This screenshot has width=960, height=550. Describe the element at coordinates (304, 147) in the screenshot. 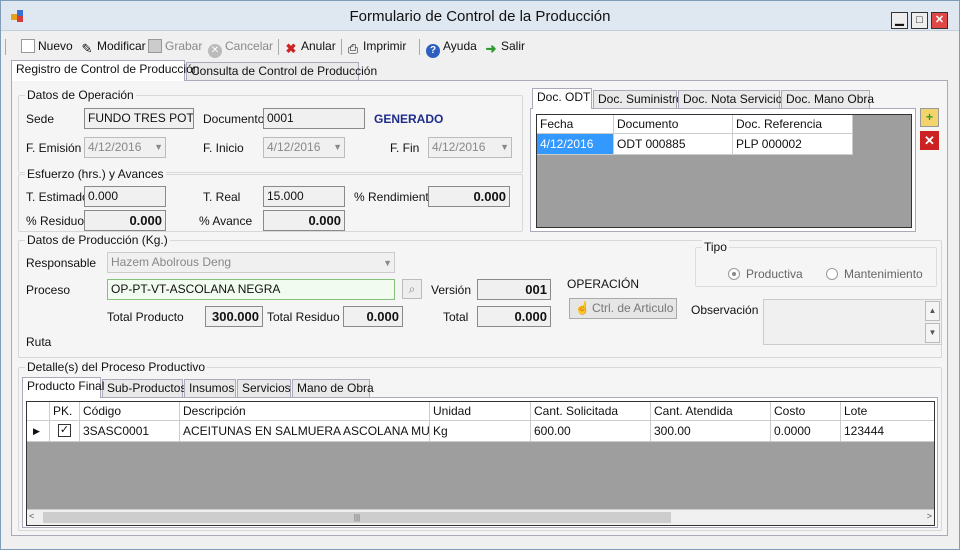

I see `inicio-date-picker: 4/12/2016 ▼` at that location.